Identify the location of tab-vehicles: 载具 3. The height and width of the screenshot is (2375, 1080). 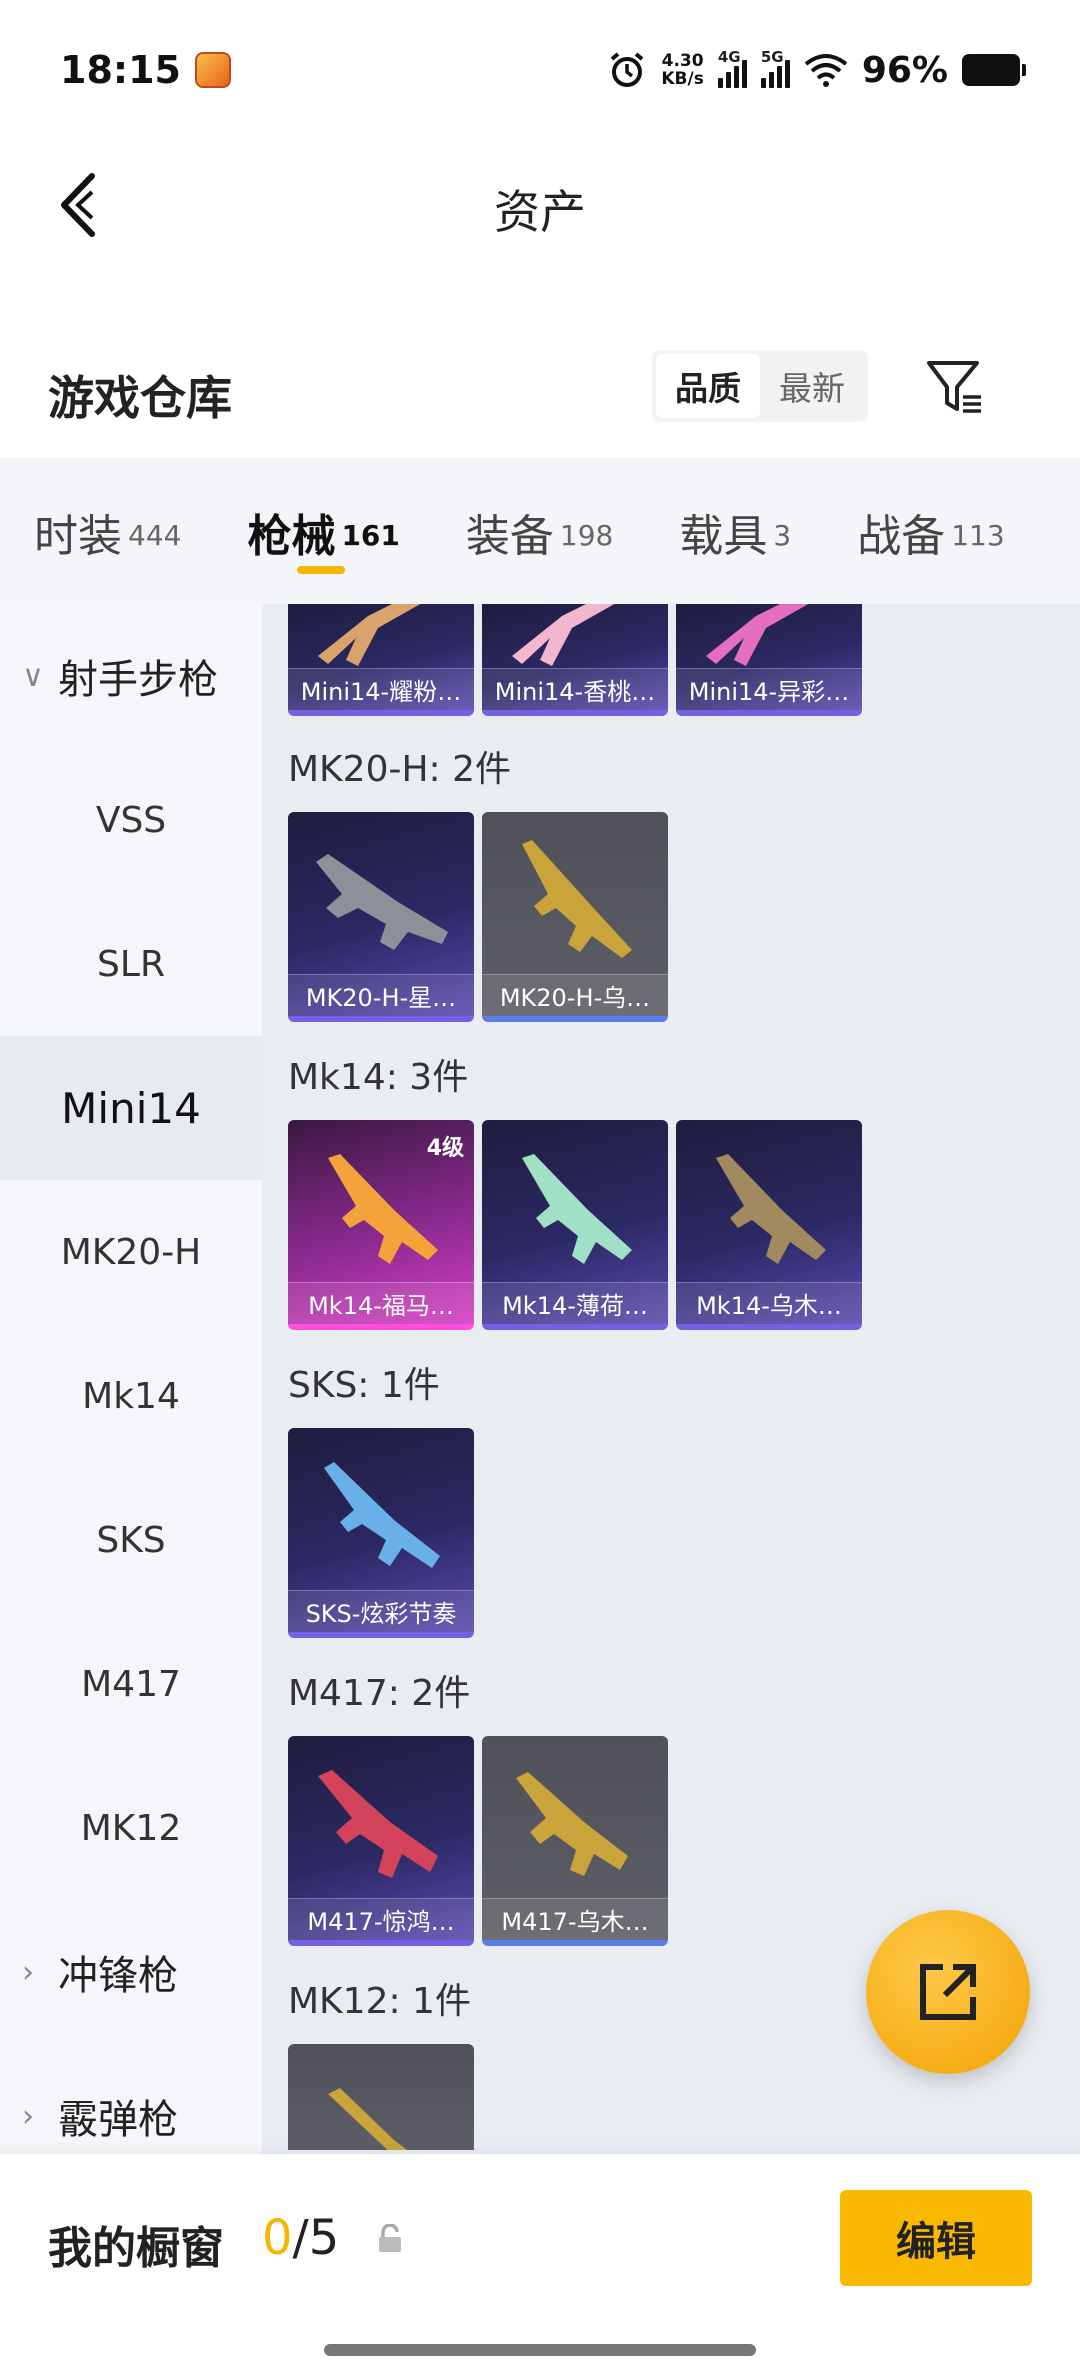
(735, 531).